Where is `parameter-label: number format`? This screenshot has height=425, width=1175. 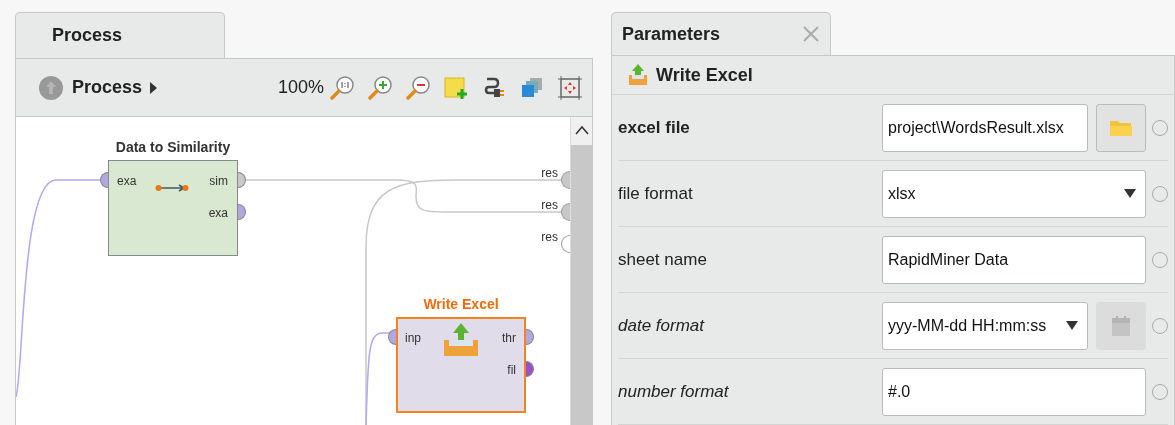
parameter-label: number format is located at coordinates (674, 391).